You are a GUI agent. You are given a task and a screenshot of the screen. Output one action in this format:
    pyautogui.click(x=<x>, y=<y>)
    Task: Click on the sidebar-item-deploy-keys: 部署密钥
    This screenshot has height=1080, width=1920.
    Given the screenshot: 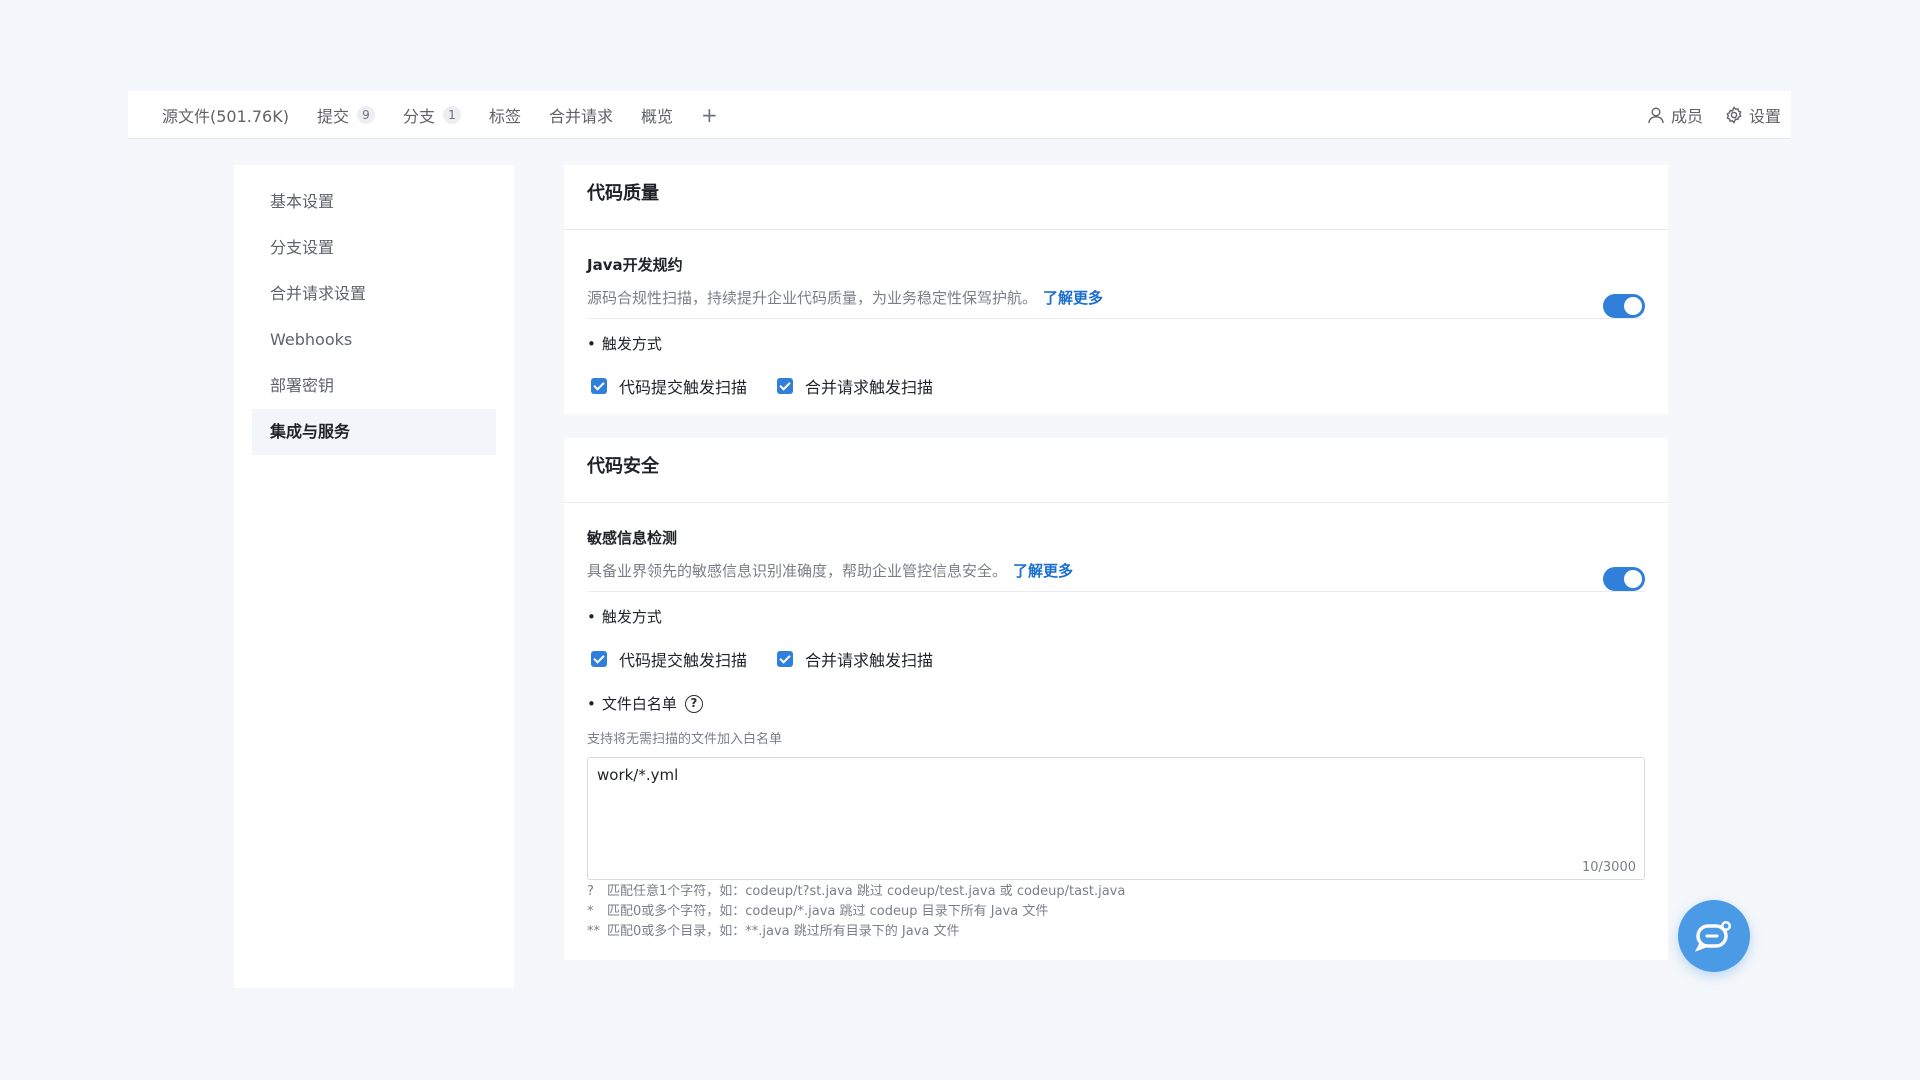 What is the action you would take?
    pyautogui.click(x=374, y=386)
    